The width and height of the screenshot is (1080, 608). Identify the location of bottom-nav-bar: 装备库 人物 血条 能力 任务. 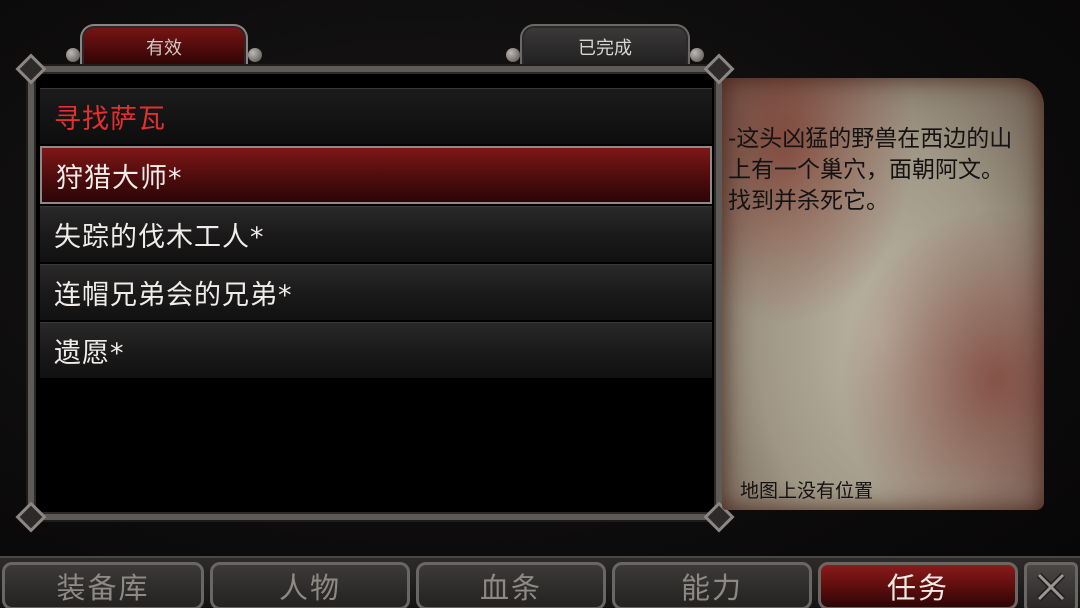
(540, 582).